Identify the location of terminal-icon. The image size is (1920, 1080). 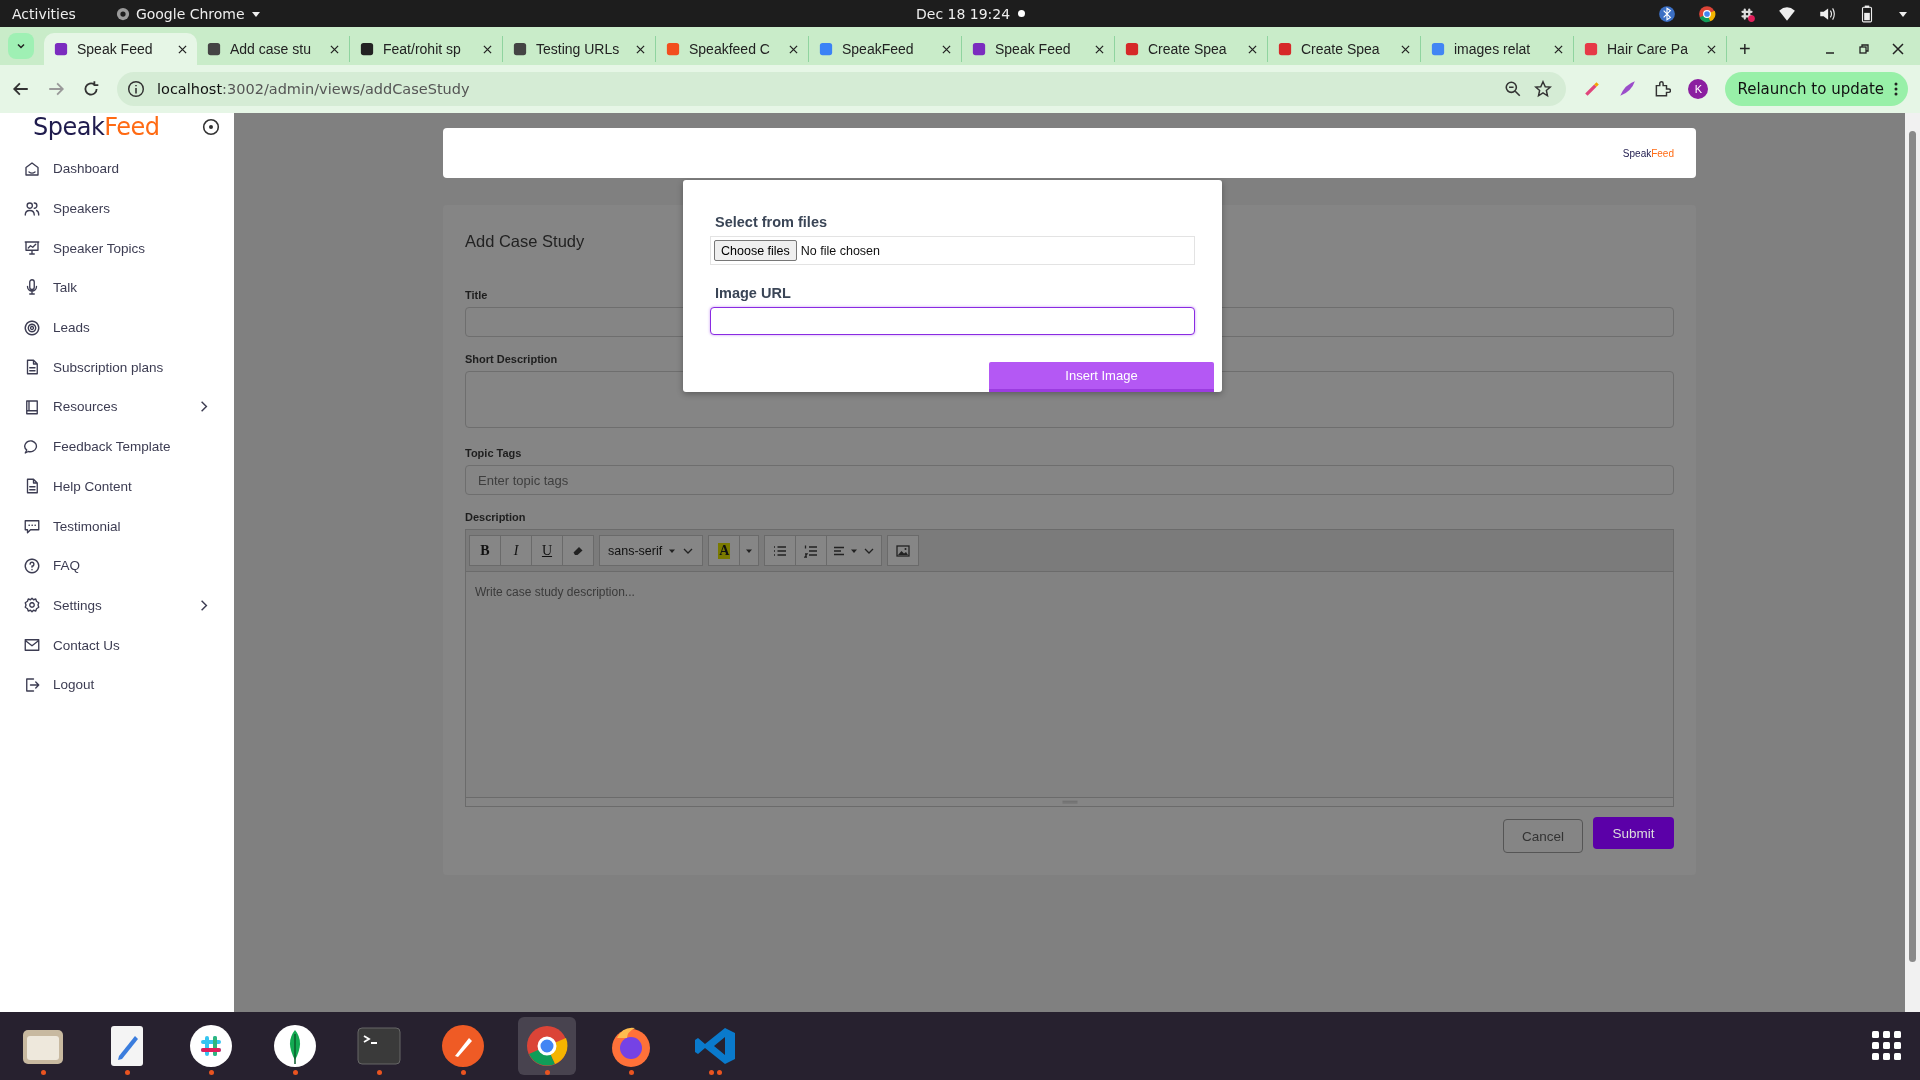
(379, 1046).